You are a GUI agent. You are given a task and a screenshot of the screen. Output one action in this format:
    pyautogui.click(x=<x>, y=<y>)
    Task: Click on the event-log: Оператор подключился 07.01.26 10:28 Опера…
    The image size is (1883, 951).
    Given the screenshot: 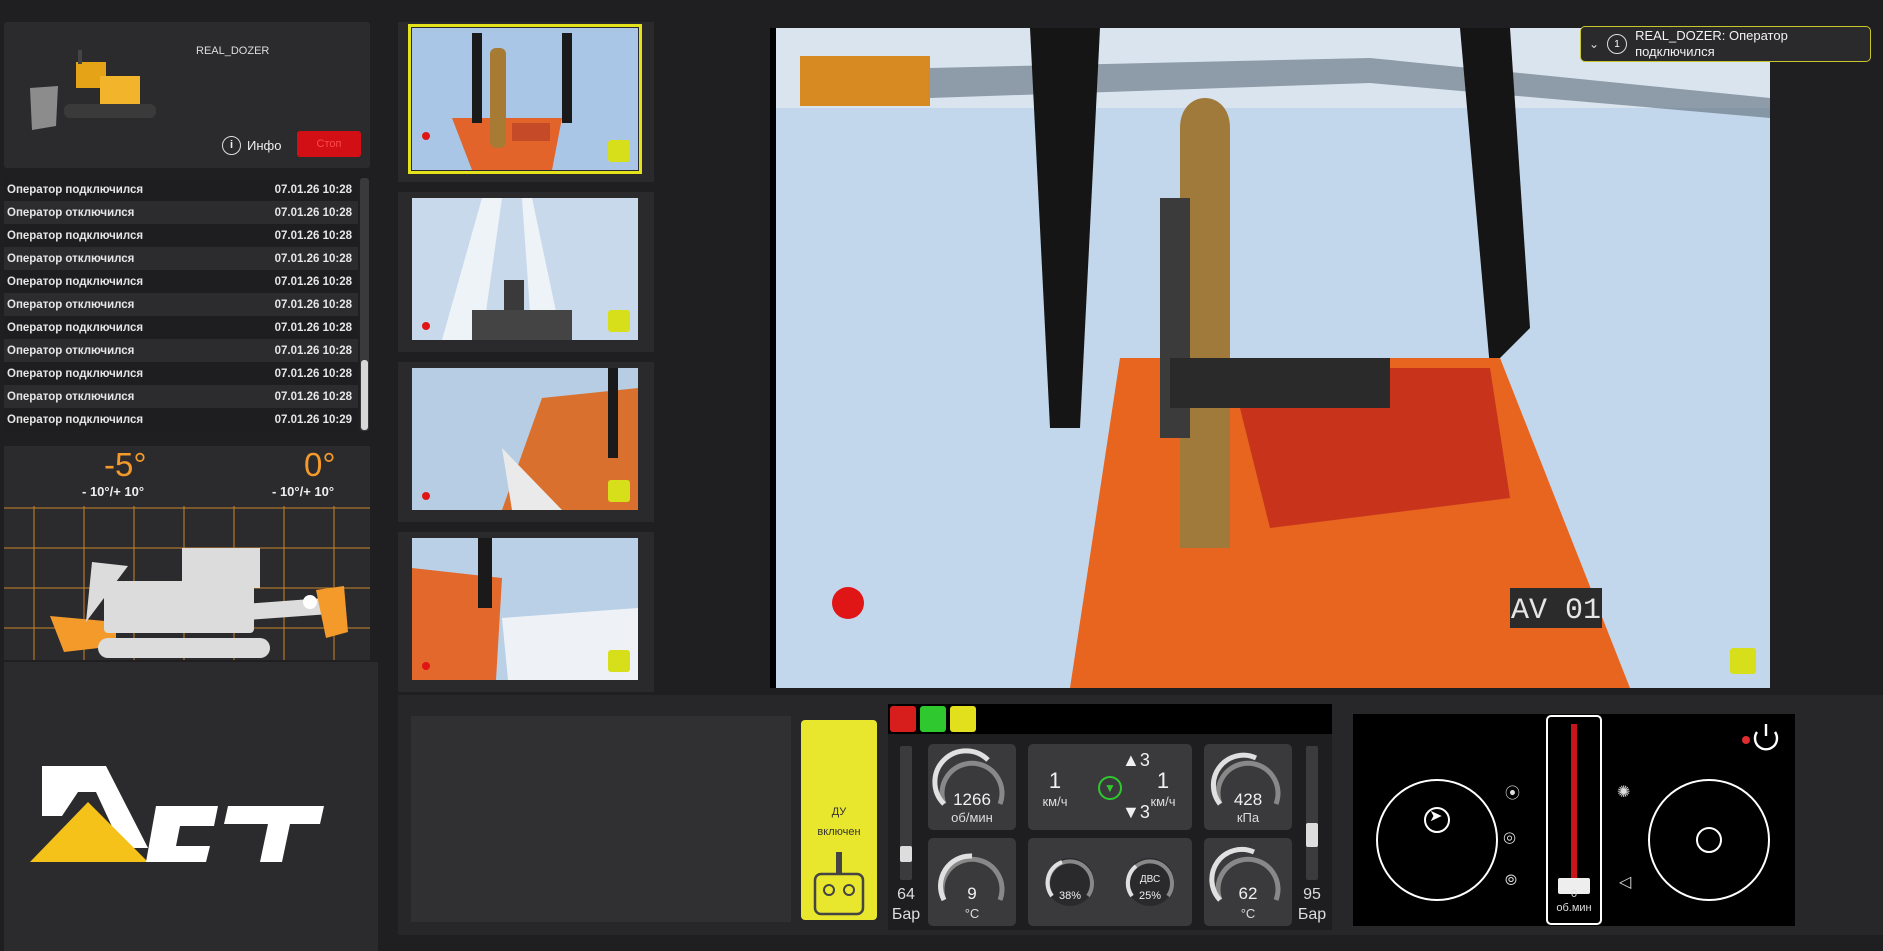 What is the action you would take?
    pyautogui.click(x=181, y=304)
    